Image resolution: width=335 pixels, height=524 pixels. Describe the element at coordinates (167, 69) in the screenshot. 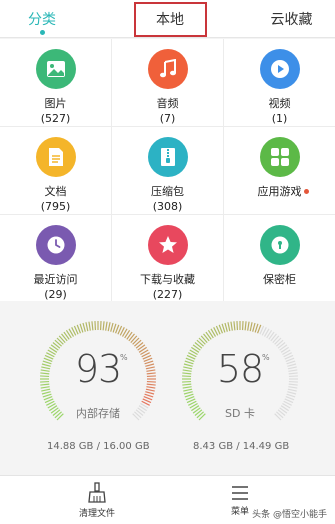

I see `music-note-icon` at that location.